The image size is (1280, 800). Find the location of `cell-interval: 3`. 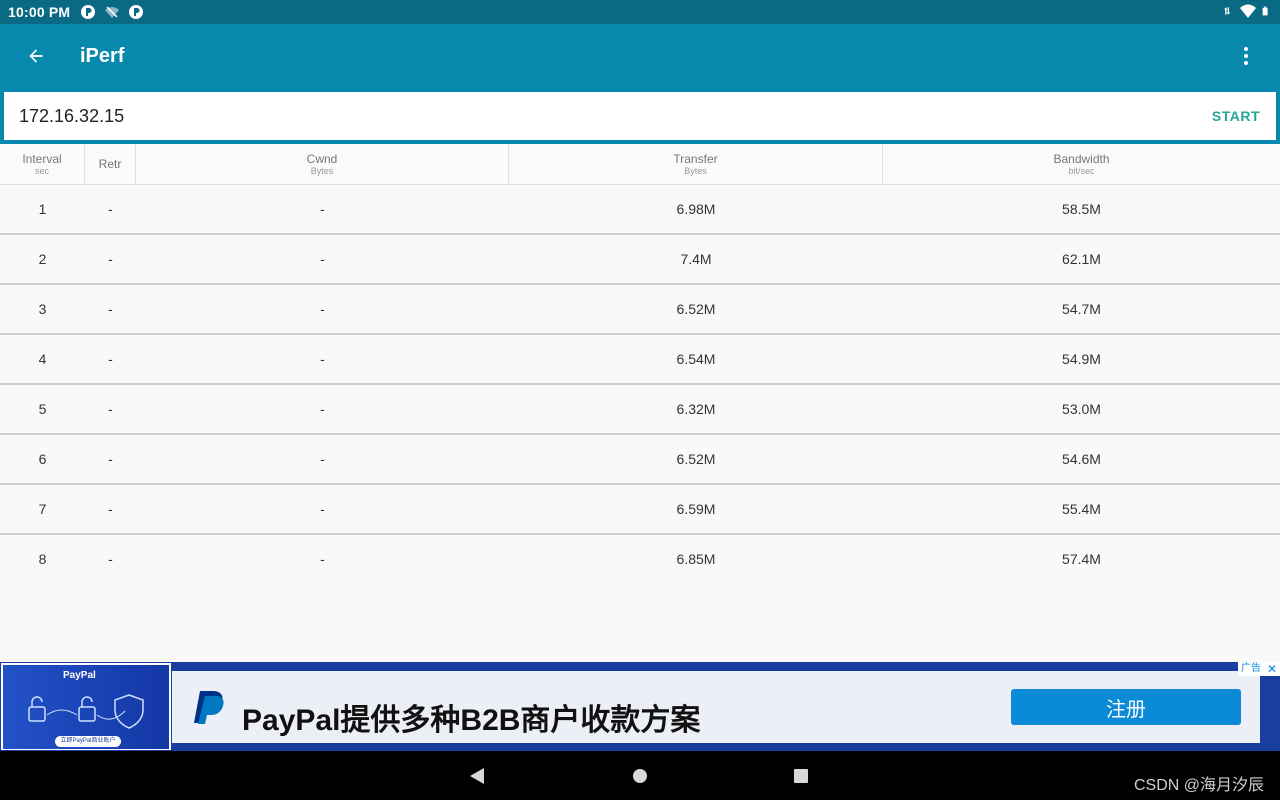

cell-interval: 3 is located at coordinates (42, 309).